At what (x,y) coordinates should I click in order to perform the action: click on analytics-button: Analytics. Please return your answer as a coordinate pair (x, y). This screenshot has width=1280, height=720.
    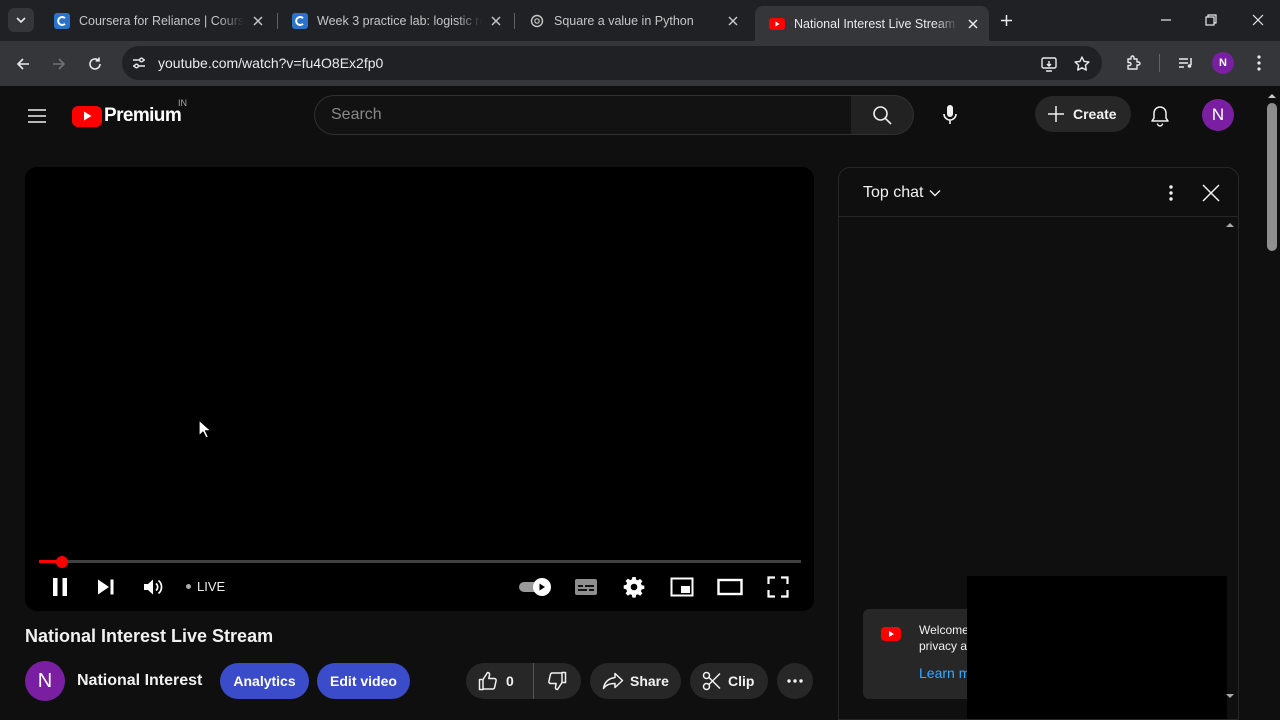
    Looking at the image, I should click on (264, 681).